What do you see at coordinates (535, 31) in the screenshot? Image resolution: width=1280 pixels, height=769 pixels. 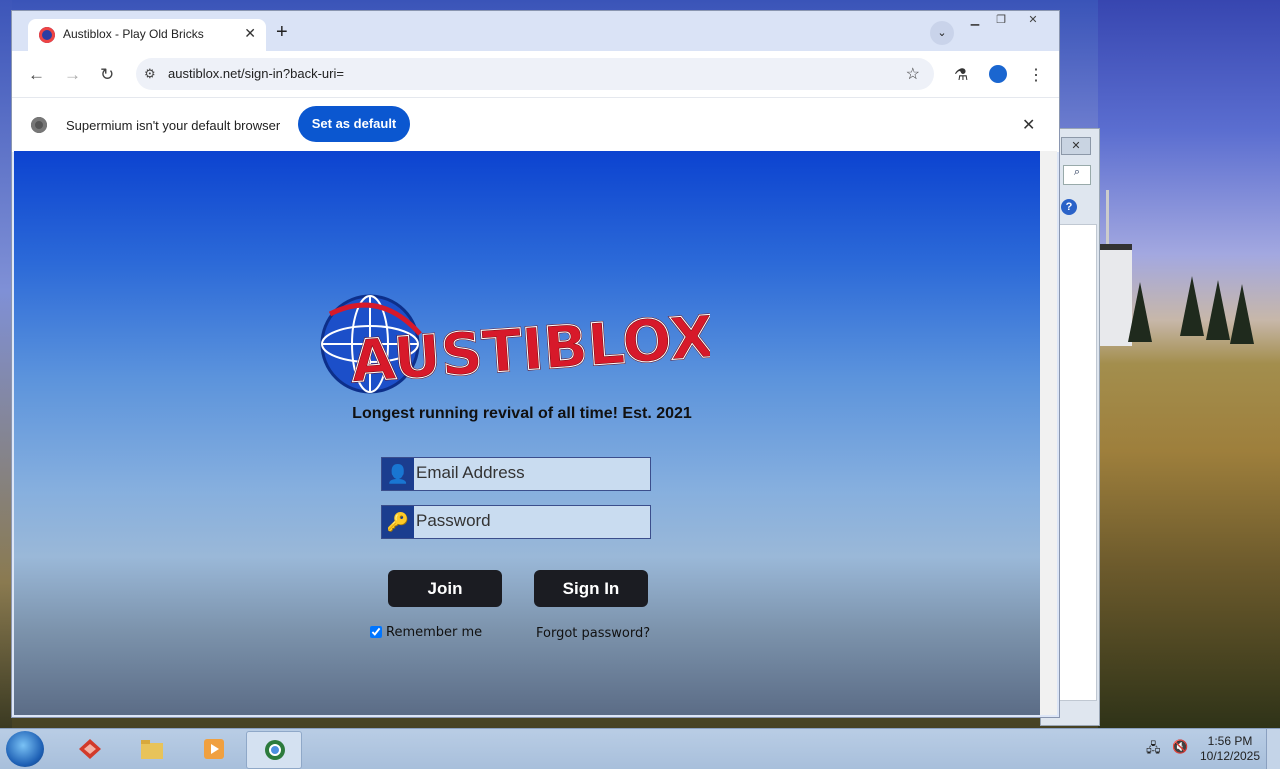 I see `tab-strip: Austiblox - Play Old Bricks ✕ + ⌄ ▁ ❐ ✕` at bounding box center [535, 31].